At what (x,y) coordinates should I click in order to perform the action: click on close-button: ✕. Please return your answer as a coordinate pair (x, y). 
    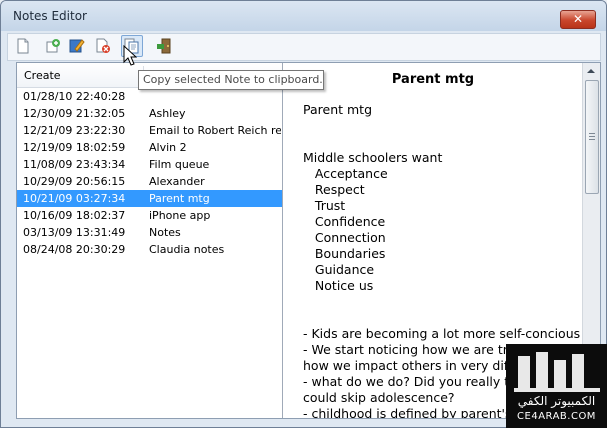
    Looking at the image, I should click on (578, 19).